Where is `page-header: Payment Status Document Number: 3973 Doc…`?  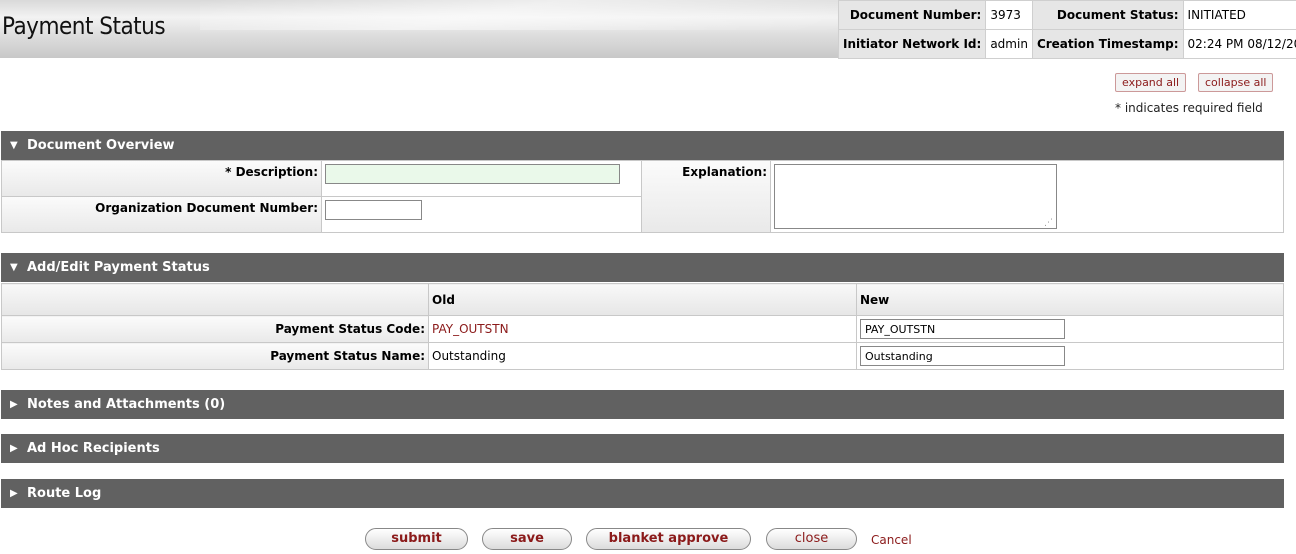 page-header: Payment Status Document Number: 3973 Doc… is located at coordinates (648, 29).